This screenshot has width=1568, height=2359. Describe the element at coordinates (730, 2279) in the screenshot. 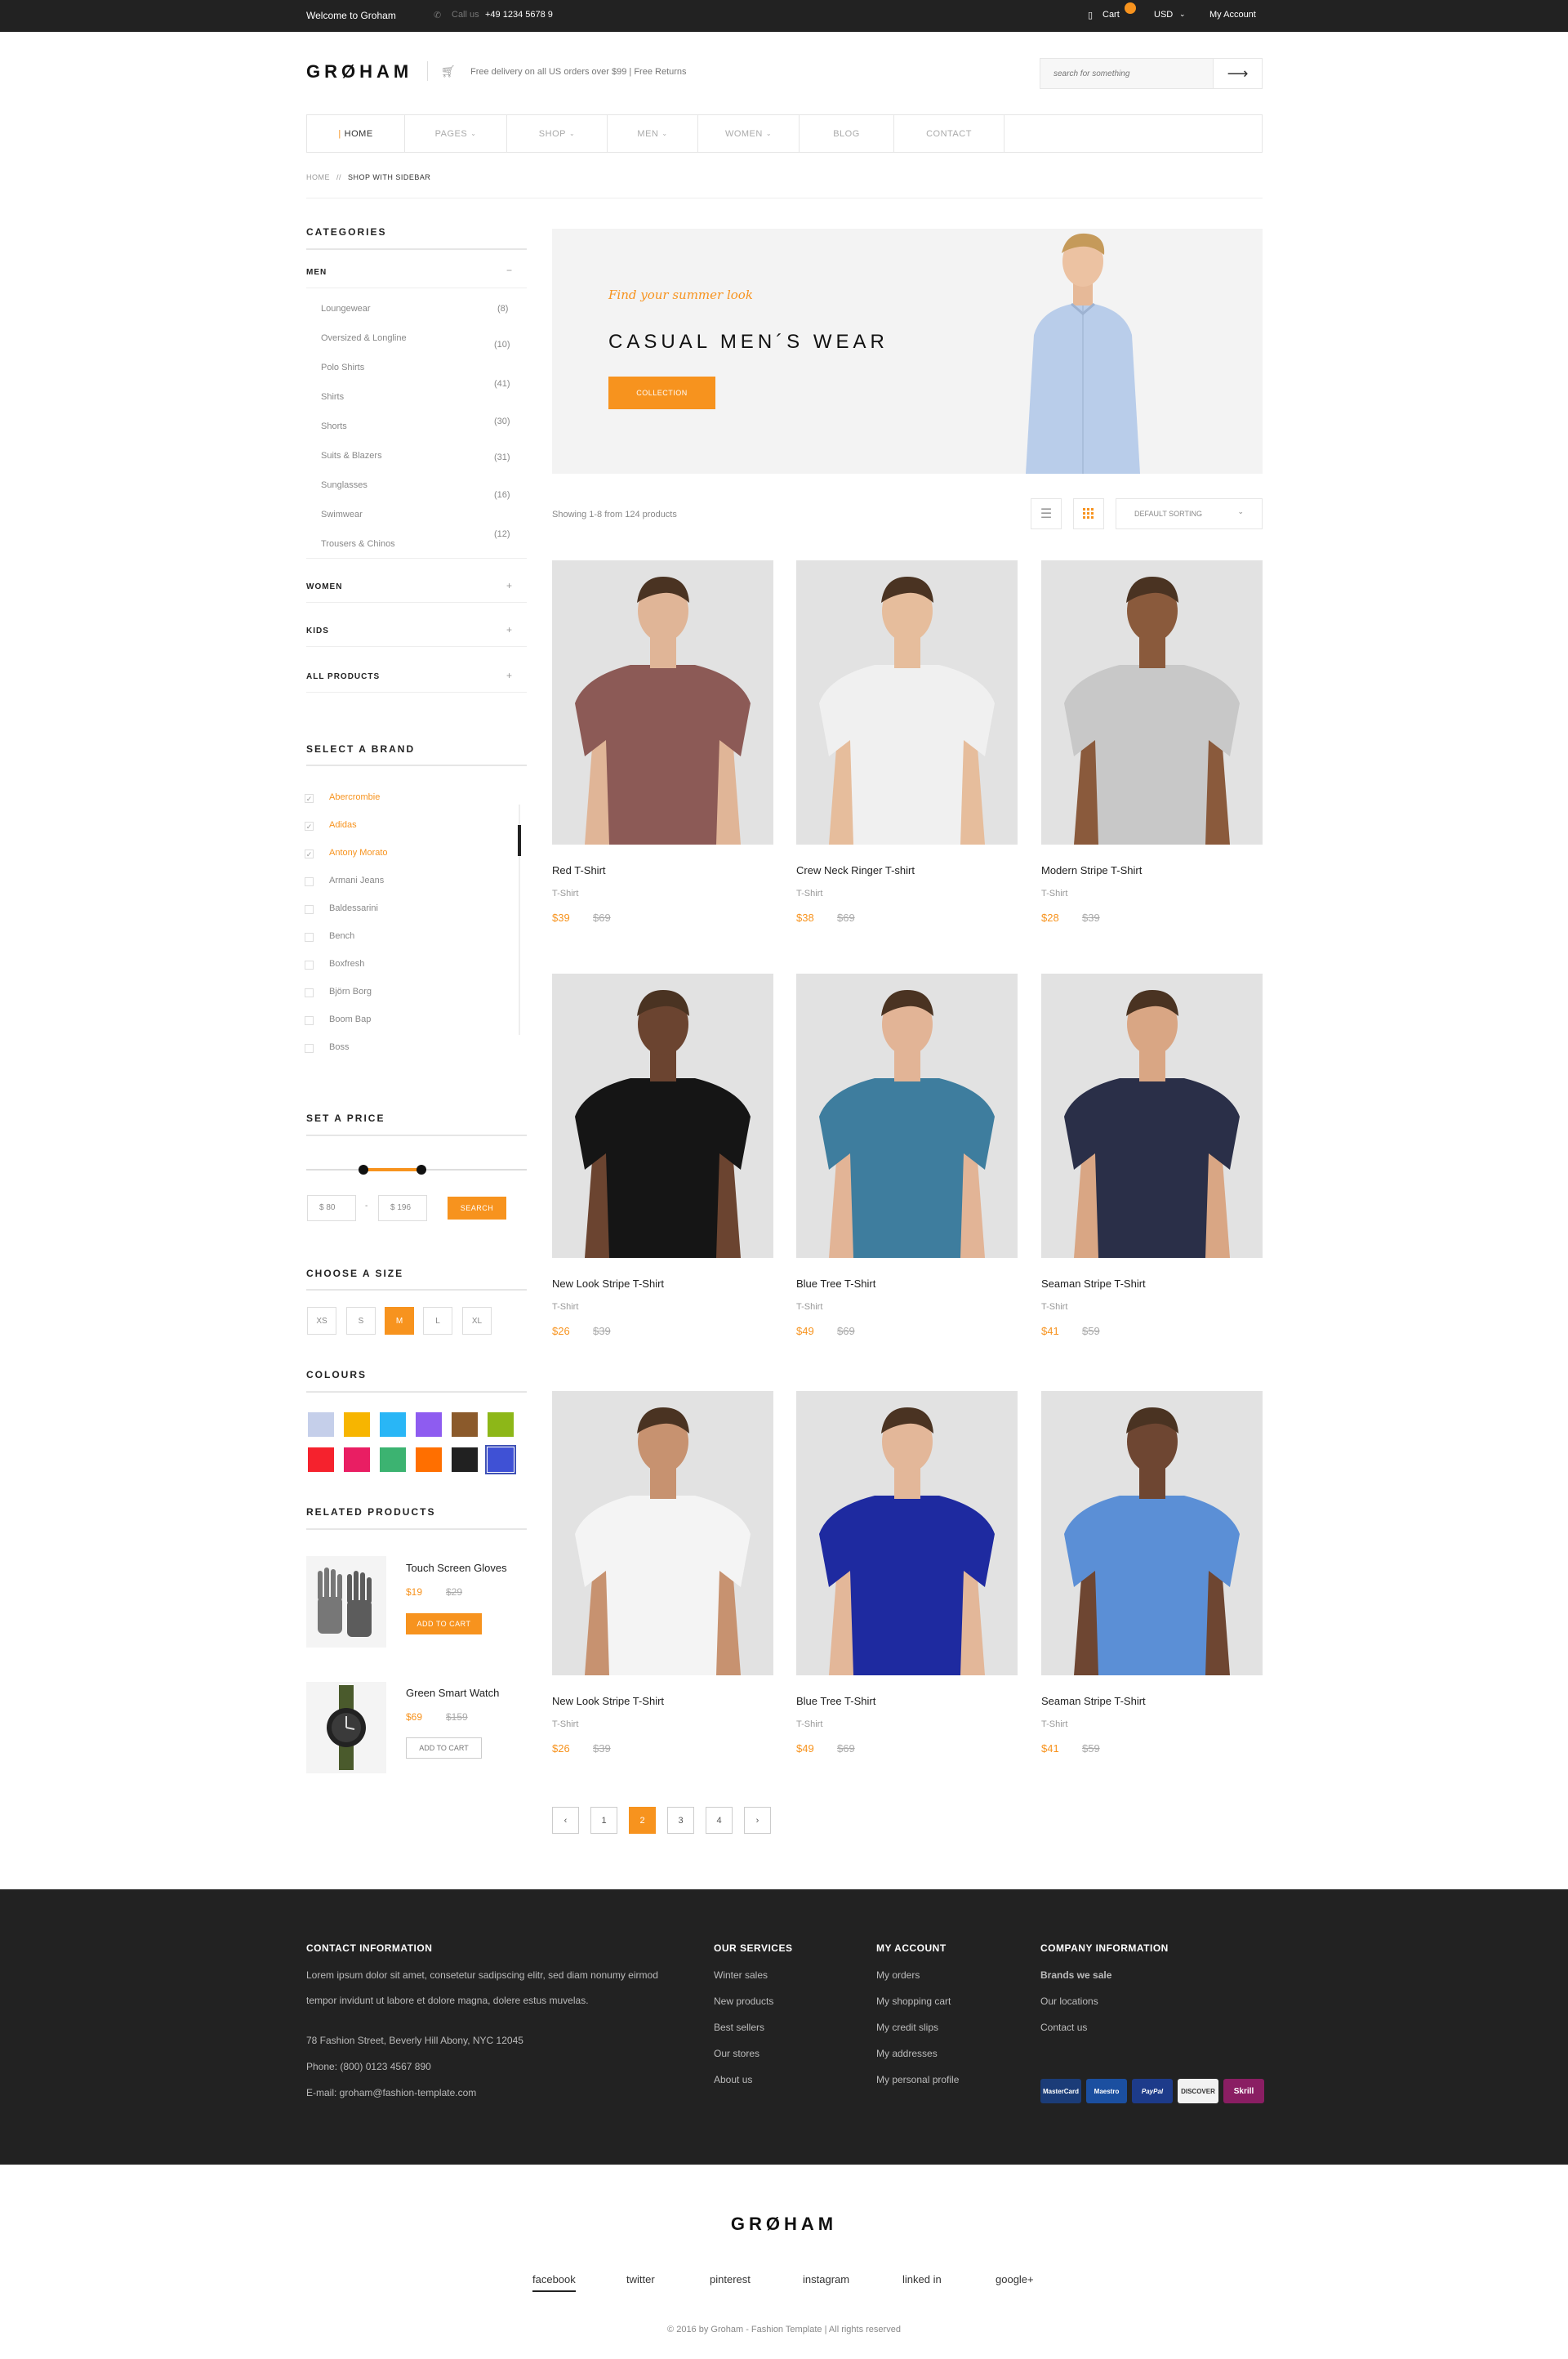

I see `social-pinterest: pinterest` at that location.